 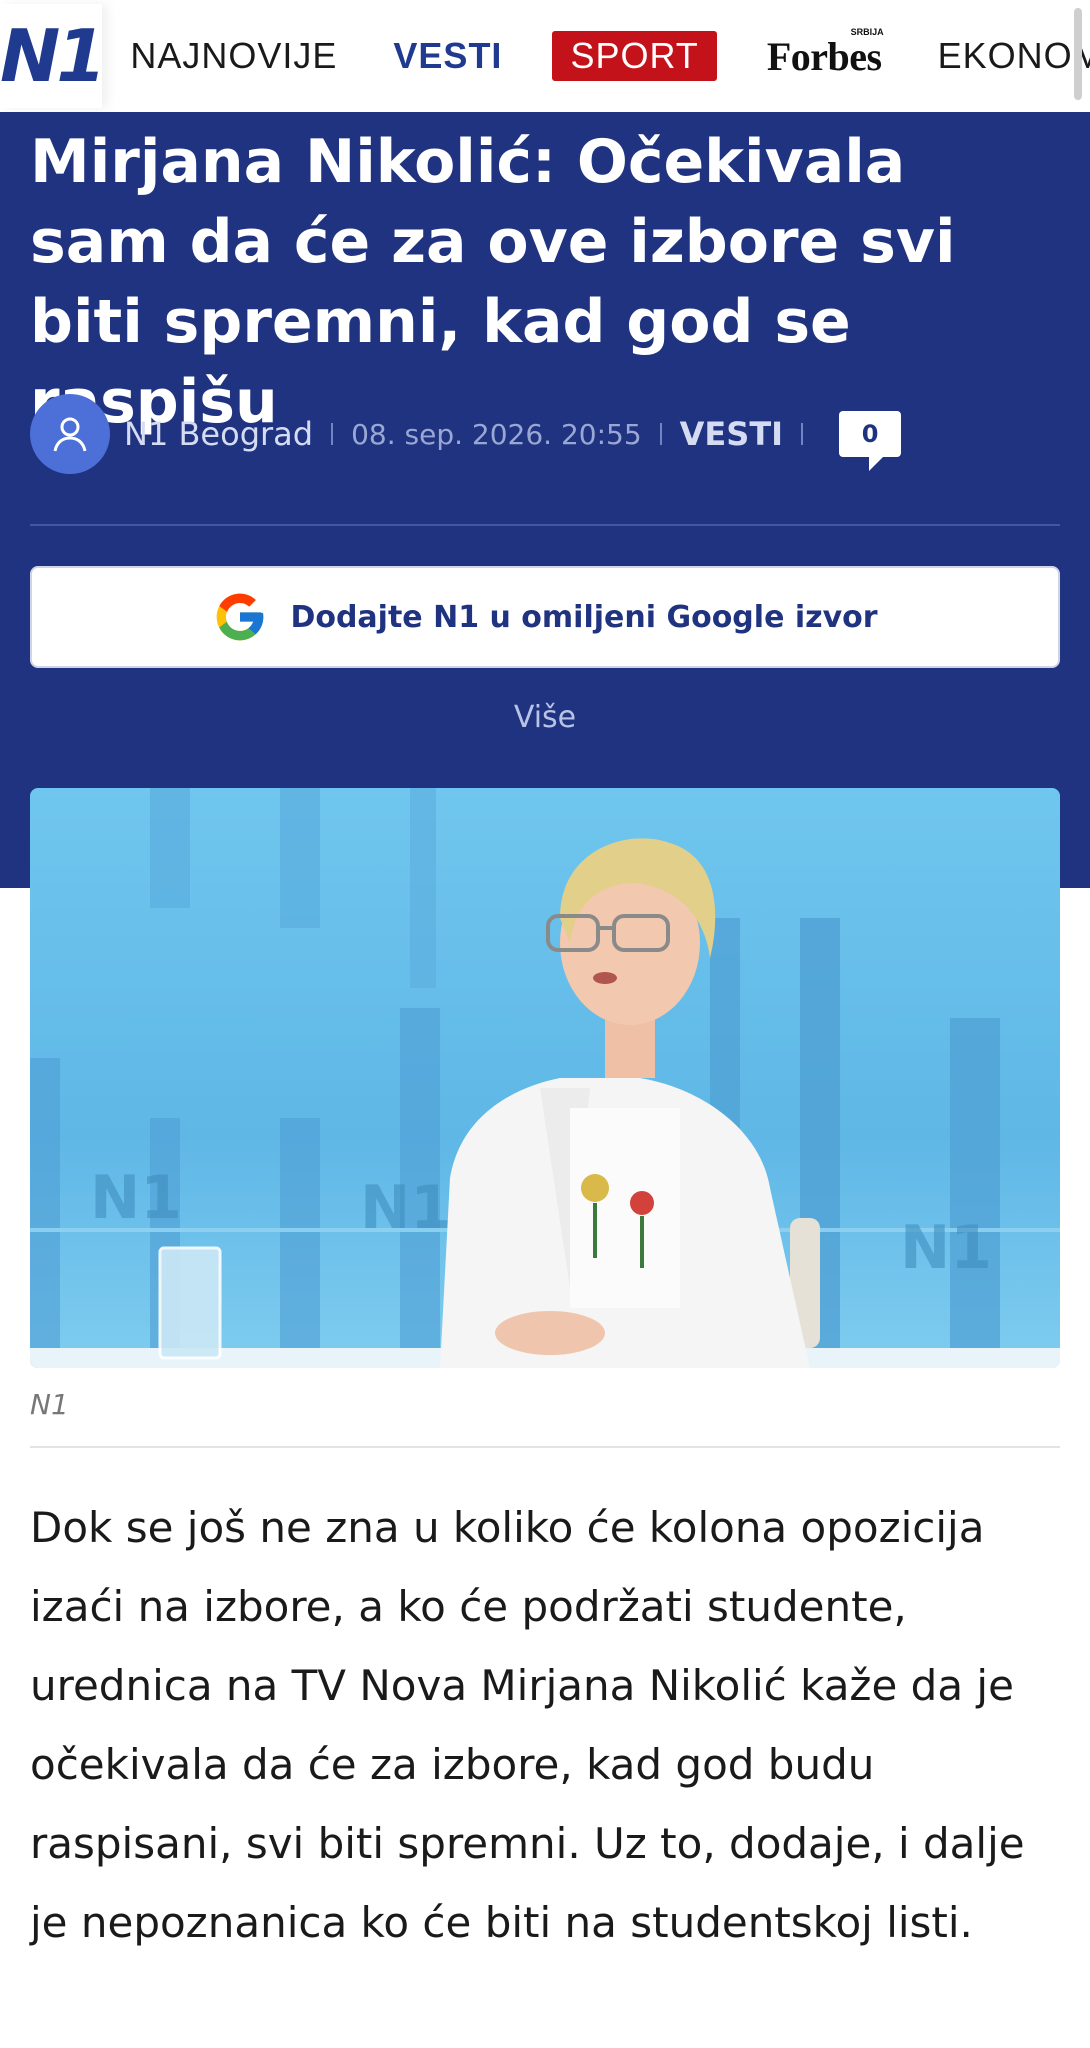 I want to click on add-google-source-label: Dodajte N1 u omiljeni Google izvor, so click(x=584, y=617).